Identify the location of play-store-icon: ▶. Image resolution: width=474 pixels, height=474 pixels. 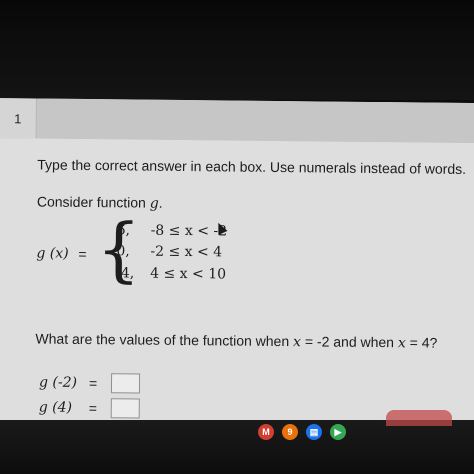
(338, 432).